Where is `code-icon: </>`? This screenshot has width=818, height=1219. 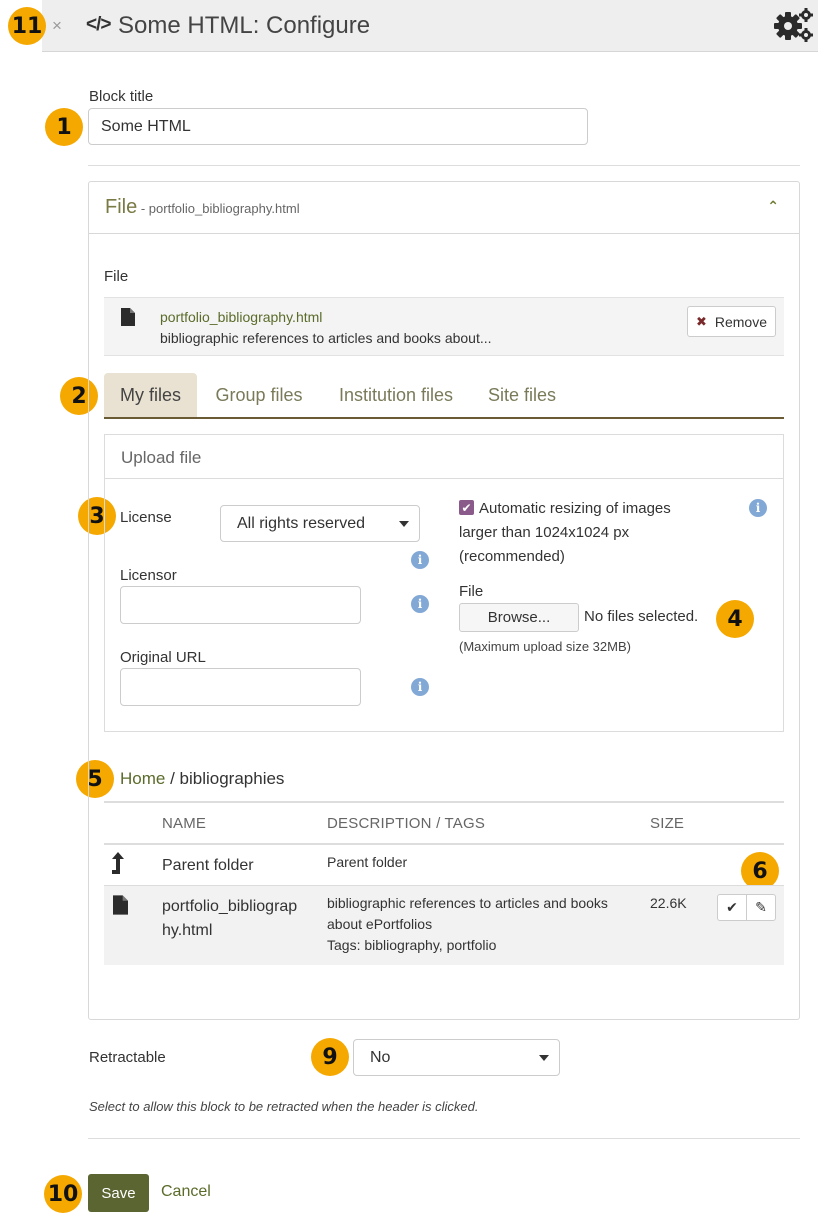
code-icon: </> is located at coordinates (99, 24).